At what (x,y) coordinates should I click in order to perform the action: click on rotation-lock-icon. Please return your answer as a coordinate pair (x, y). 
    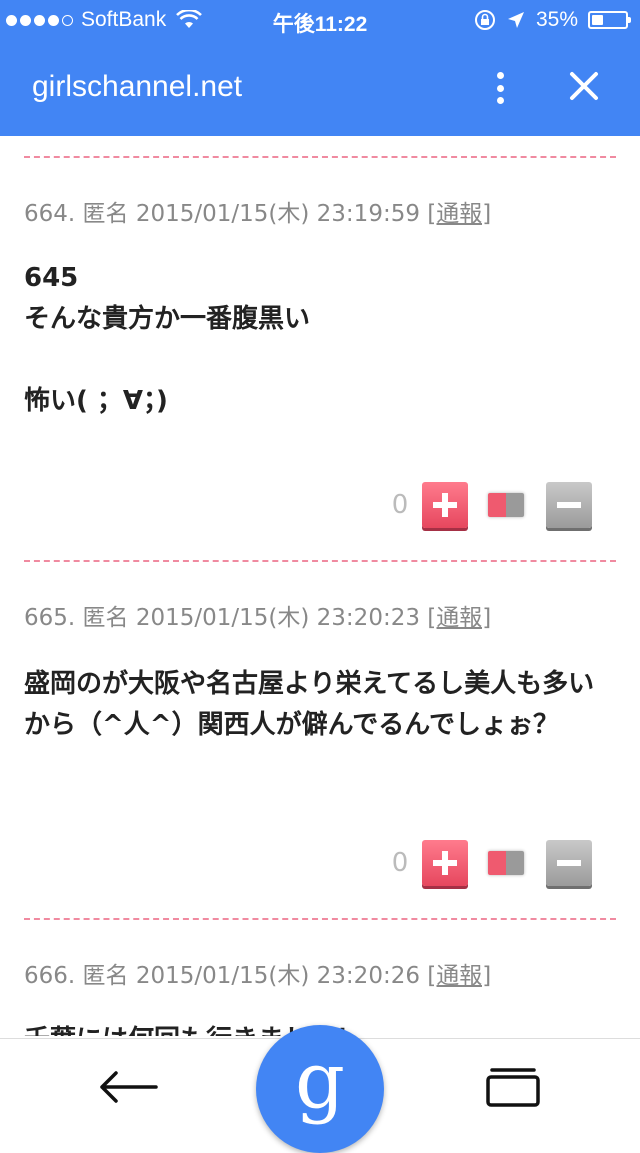
    Looking at the image, I should click on (484, 20).